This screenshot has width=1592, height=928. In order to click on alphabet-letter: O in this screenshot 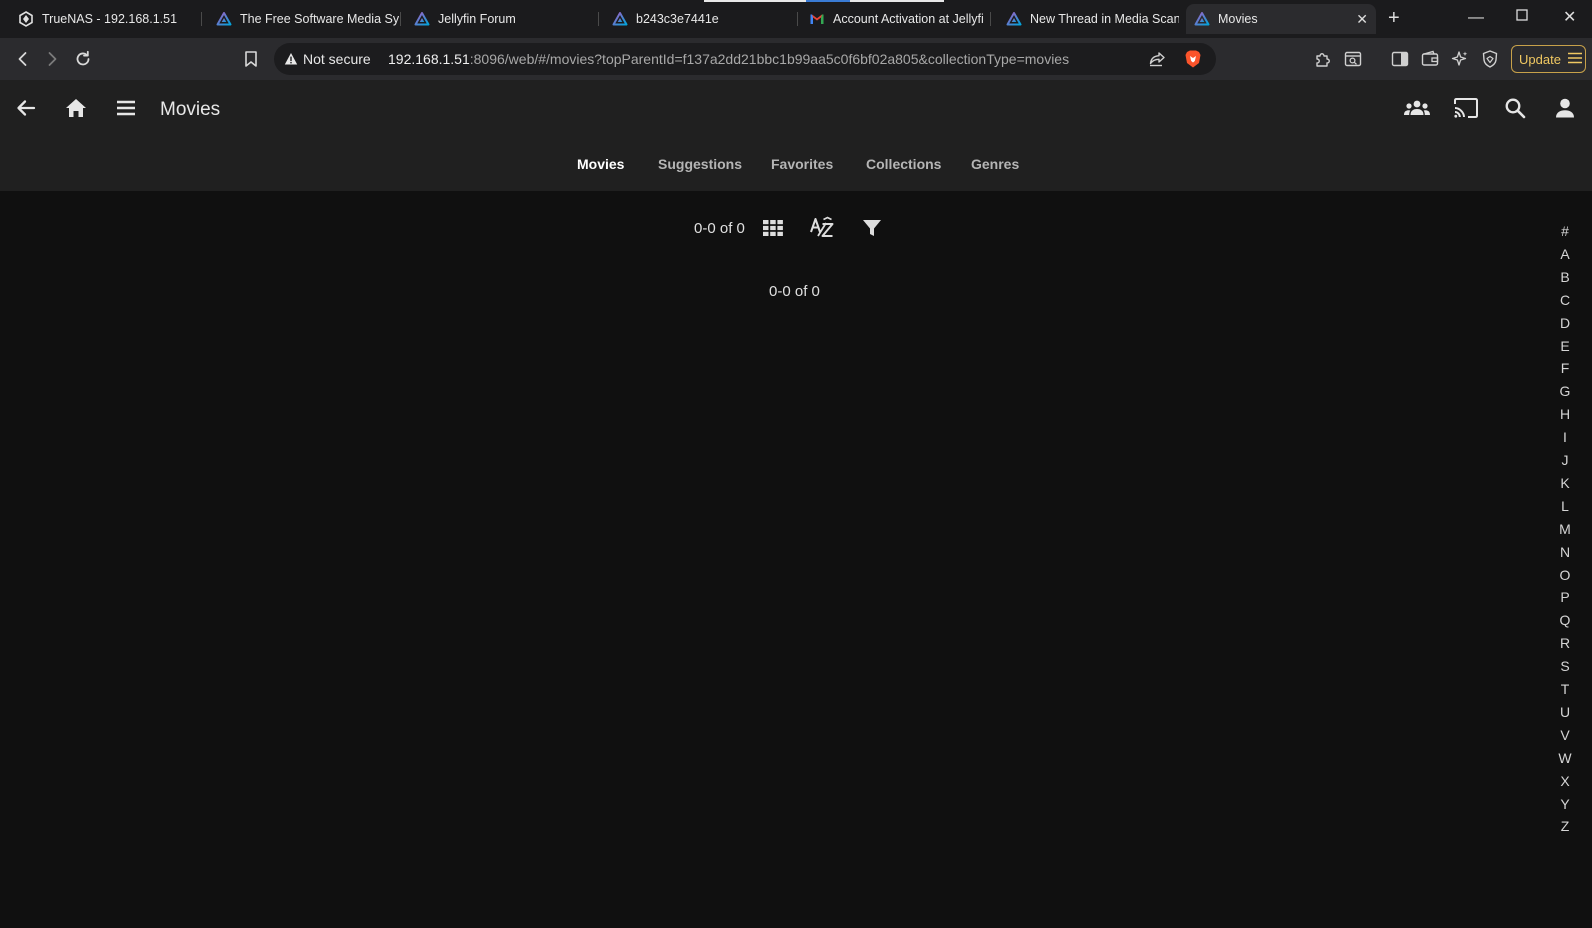, I will do `click(1565, 575)`.